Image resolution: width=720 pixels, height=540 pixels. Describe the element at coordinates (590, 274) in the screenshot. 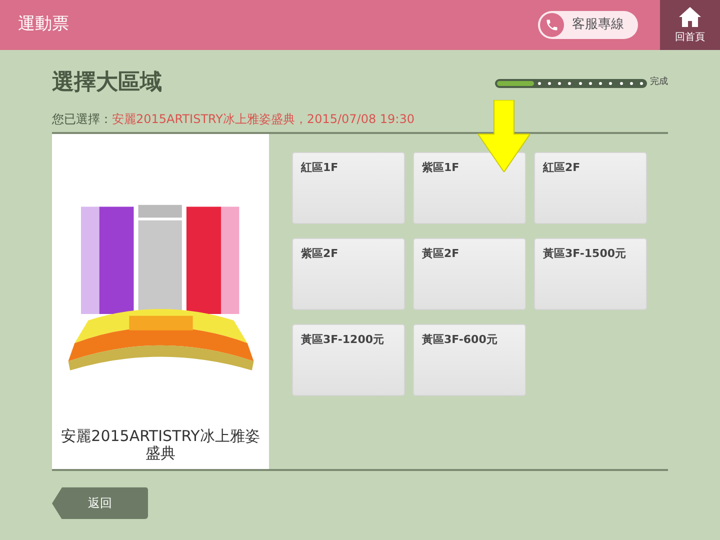

I see `area-button: 黃區3F-1500元` at that location.